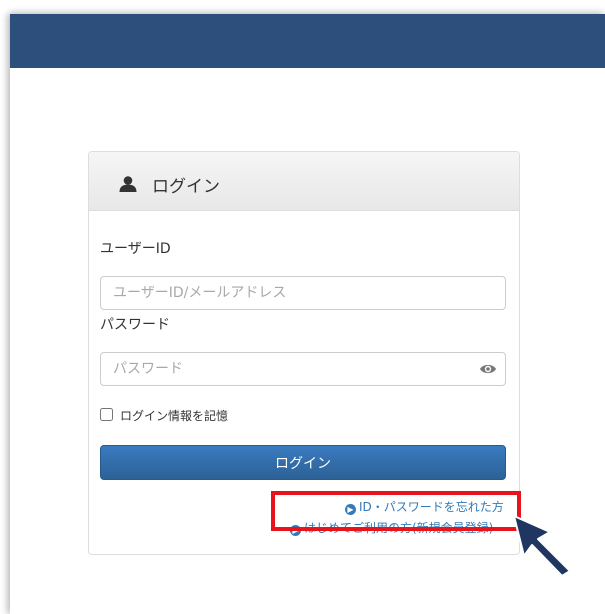  What do you see at coordinates (542, 546) in the screenshot?
I see `mouse-pointer-icon` at bounding box center [542, 546].